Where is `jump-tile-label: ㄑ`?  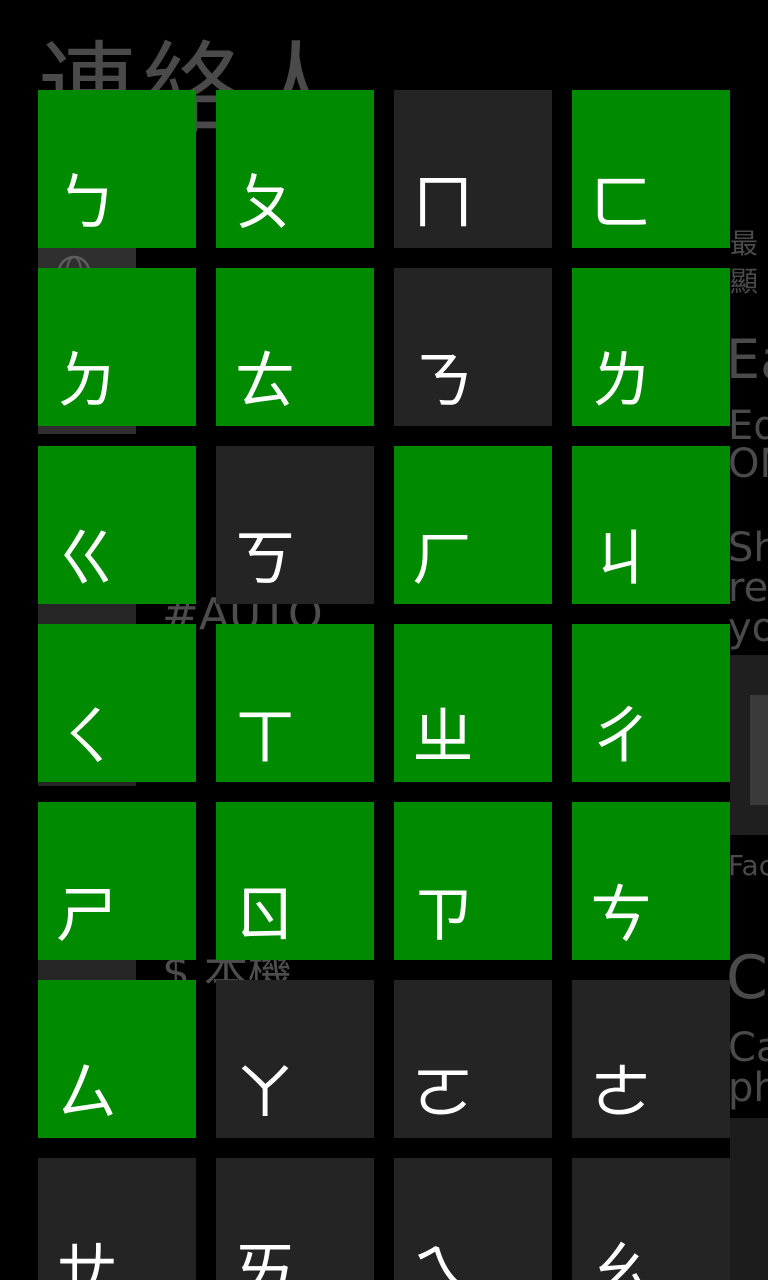
jump-tile-label: ㄑ is located at coordinates (87, 736).